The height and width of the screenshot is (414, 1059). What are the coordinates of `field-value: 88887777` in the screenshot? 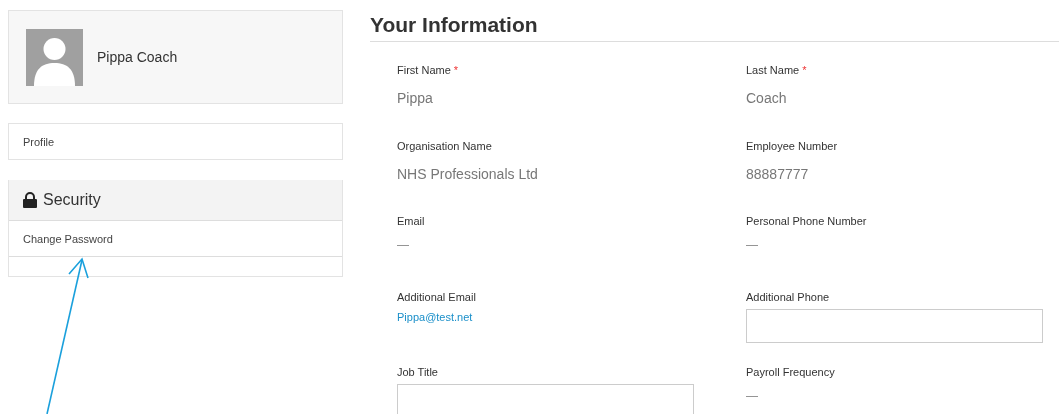 It's located at (777, 173).